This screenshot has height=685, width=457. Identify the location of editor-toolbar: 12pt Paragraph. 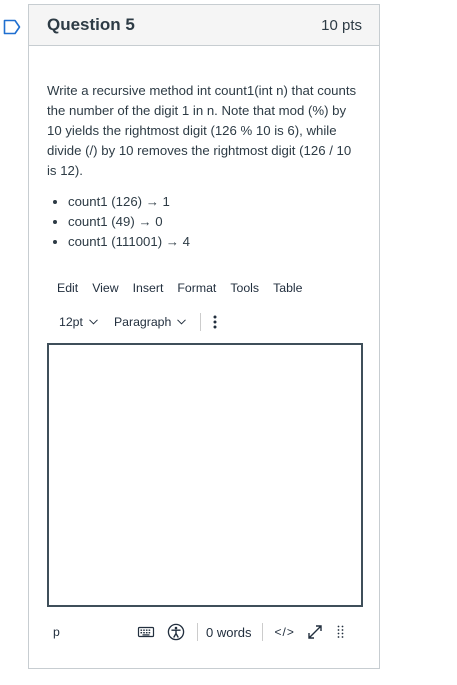
(138, 322).